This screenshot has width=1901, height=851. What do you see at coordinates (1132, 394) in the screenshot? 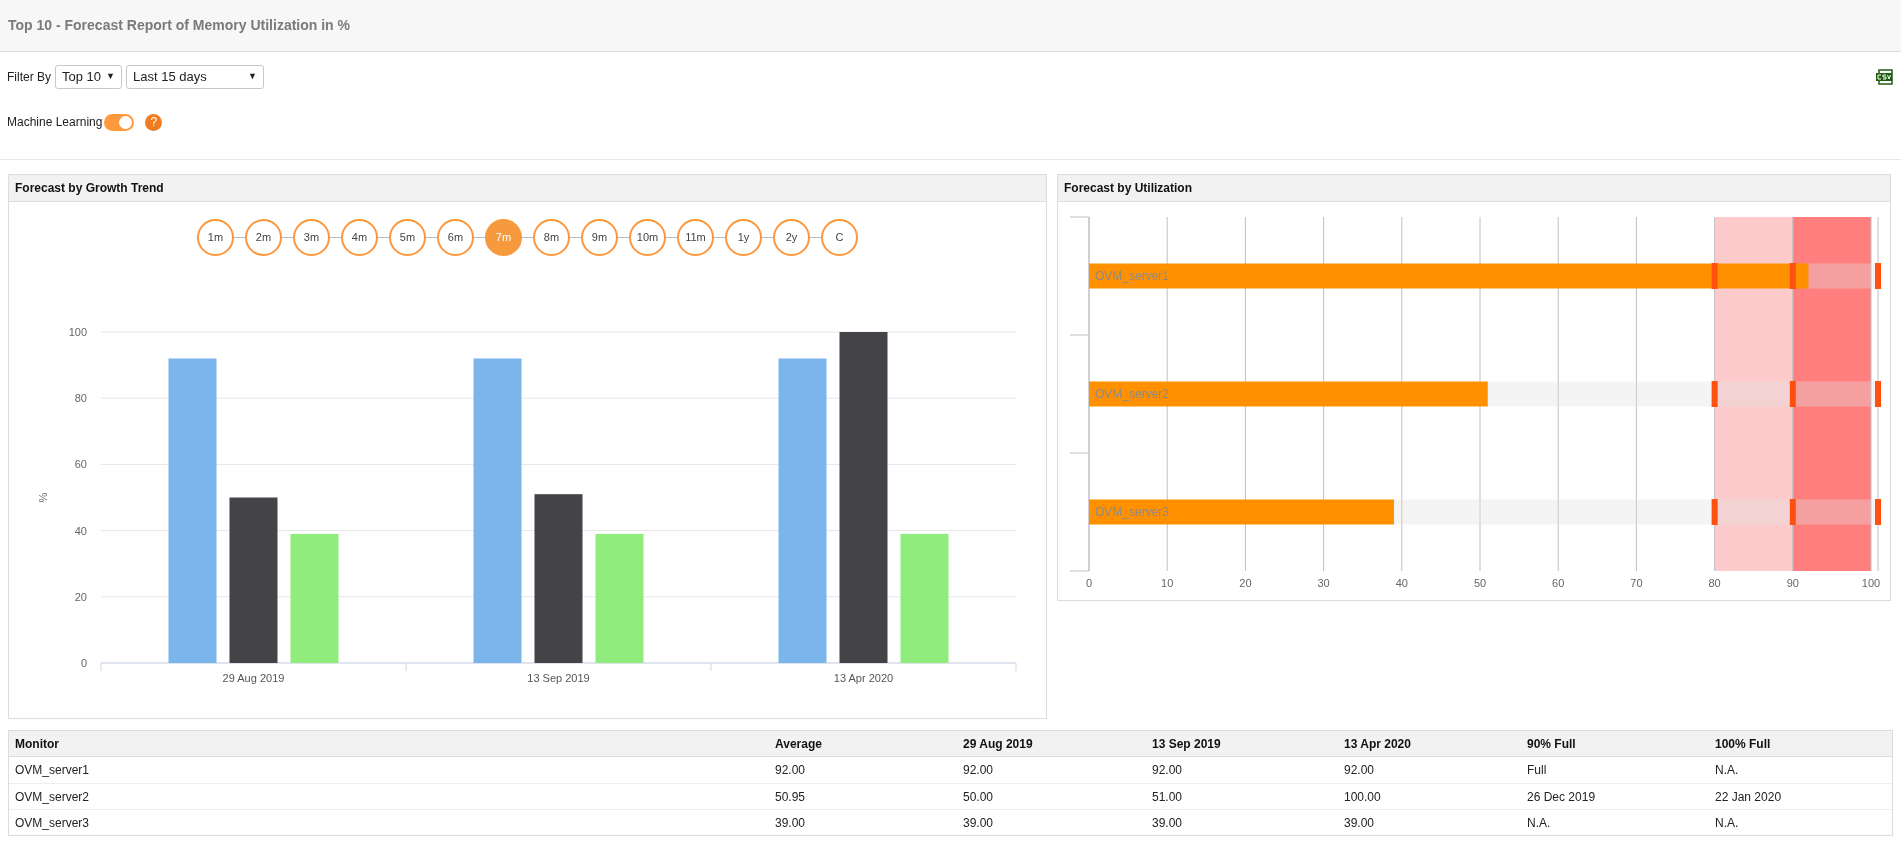
I see `bar-label: OVM_server2` at bounding box center [1132, 394].